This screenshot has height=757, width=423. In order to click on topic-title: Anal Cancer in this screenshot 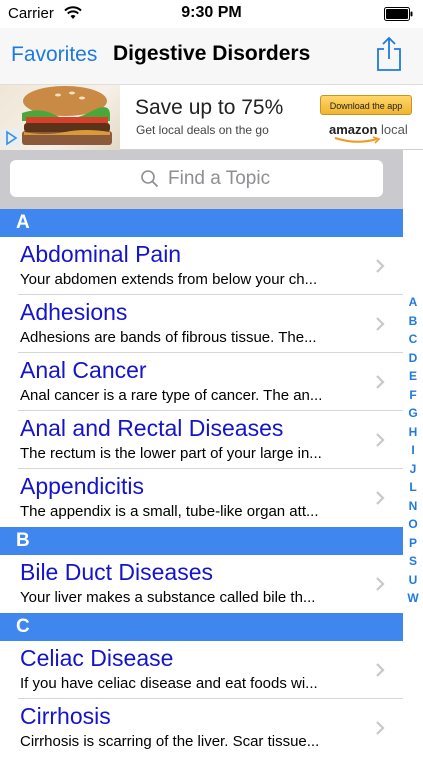, I will do `click(83, 370)`.